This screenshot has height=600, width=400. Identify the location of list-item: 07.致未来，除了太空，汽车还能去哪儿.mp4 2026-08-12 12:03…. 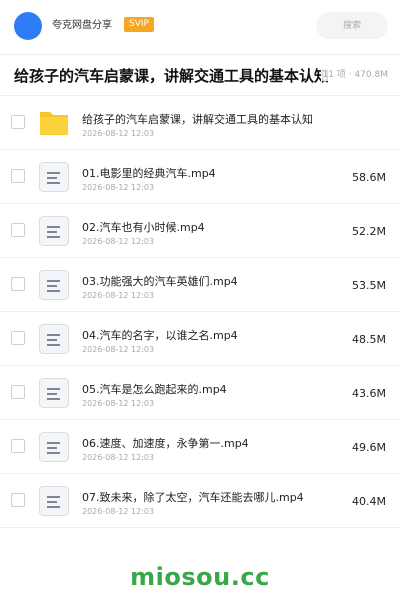
(200, 501).